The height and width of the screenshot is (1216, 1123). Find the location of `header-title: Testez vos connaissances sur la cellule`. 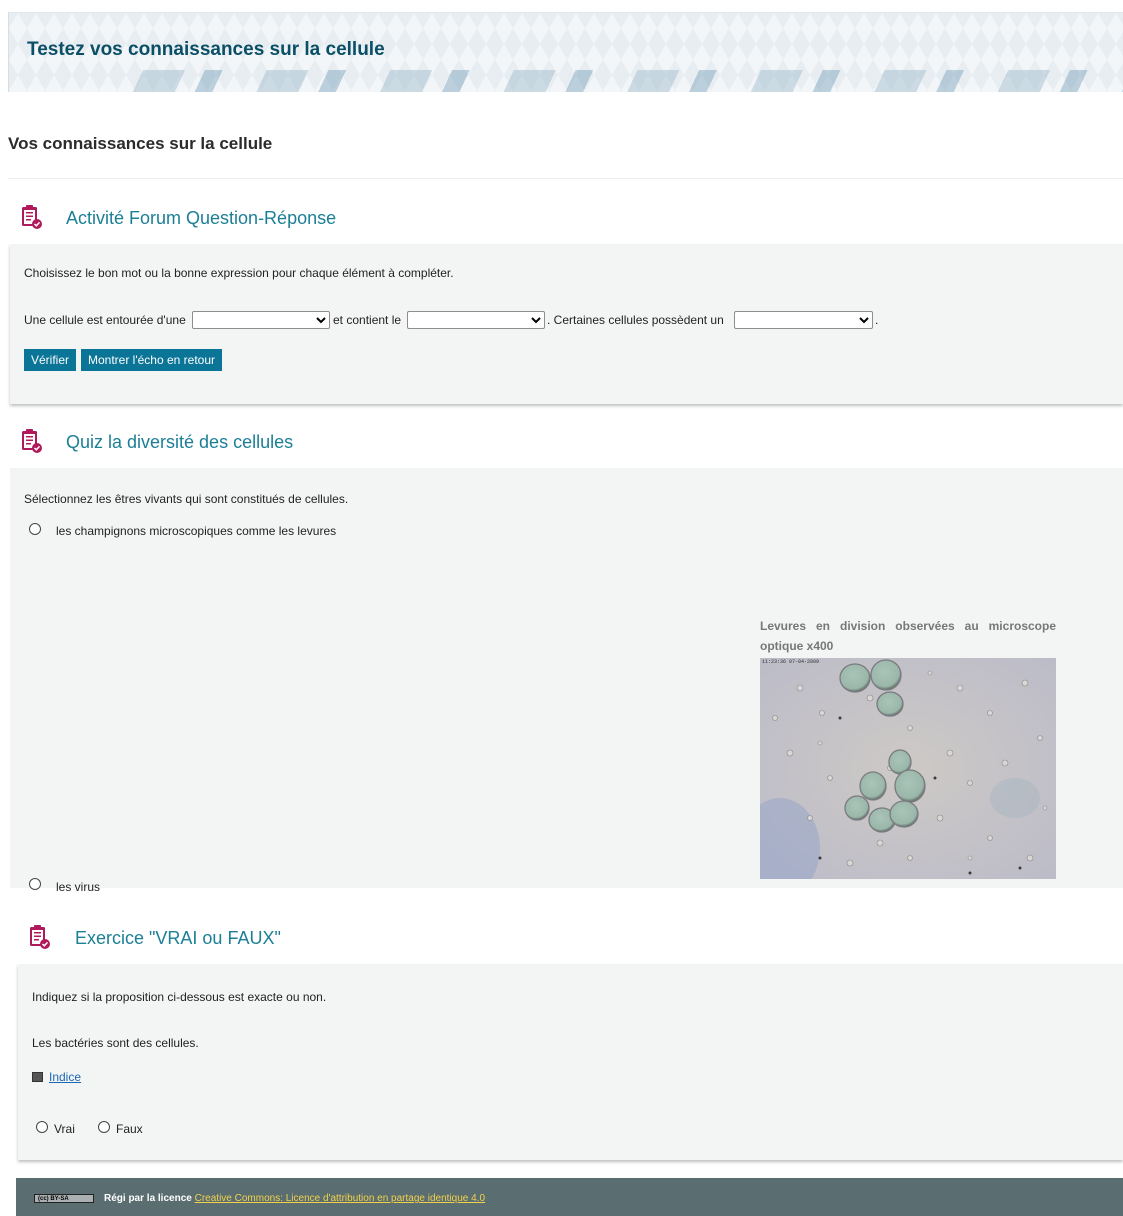

header-title: Testez vos connaissances sur la cellule is located at coordinates (206, 49).